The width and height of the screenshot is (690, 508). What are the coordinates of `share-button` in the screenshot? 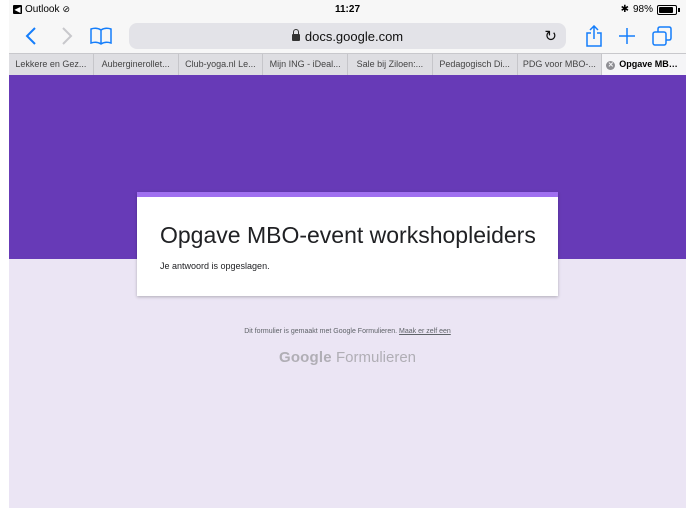 It's located at (594, 36).